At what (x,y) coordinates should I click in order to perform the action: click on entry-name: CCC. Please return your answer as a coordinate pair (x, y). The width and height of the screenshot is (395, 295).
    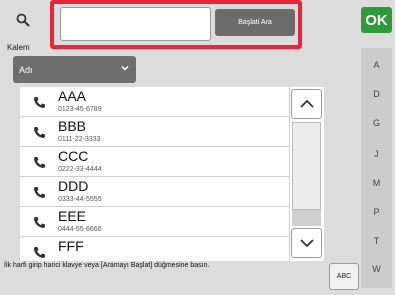
    Looking at the image, I should click on (73, 156).